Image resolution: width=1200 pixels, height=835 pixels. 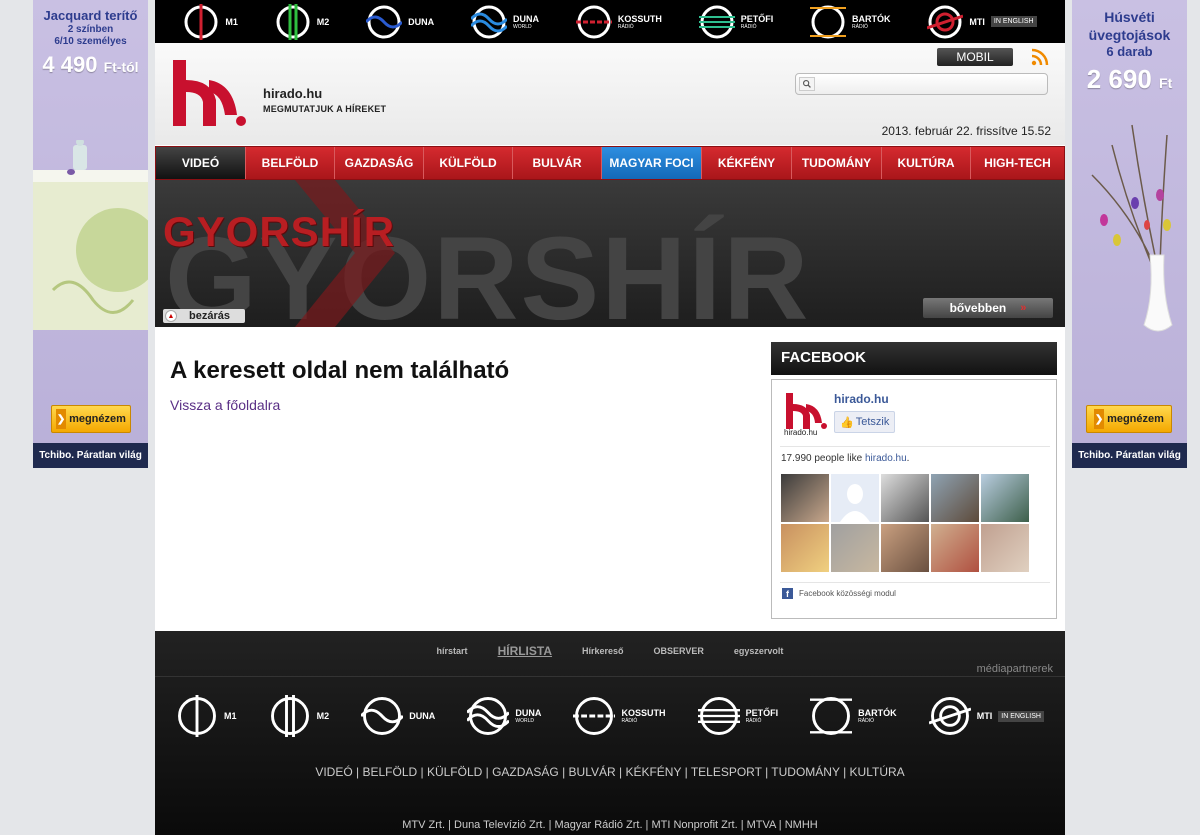 What do you see at coordinates (279, 231) in the screenshot?
I see `banner-title: GYORSHÍR` at bounding box center [279, 231].